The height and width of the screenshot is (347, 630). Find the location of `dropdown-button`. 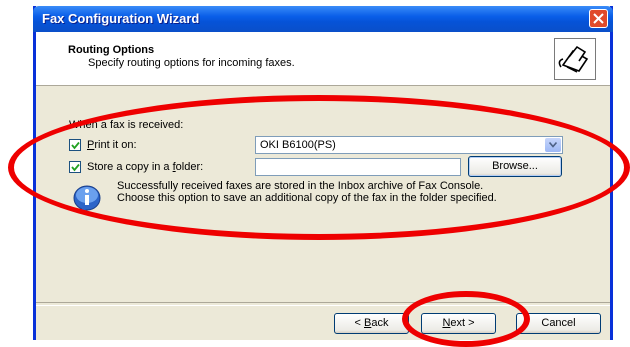

dropdown-button is located at coordinates (553, 145).